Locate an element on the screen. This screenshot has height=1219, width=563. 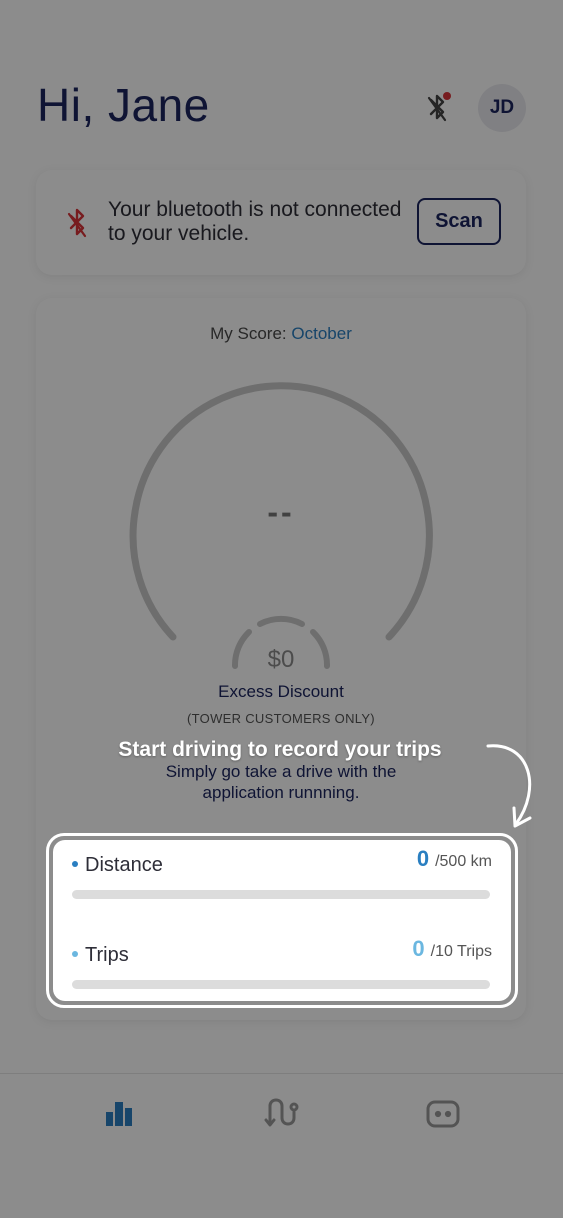
coachmark-arrow-icon is located at coordinates (509, 786).